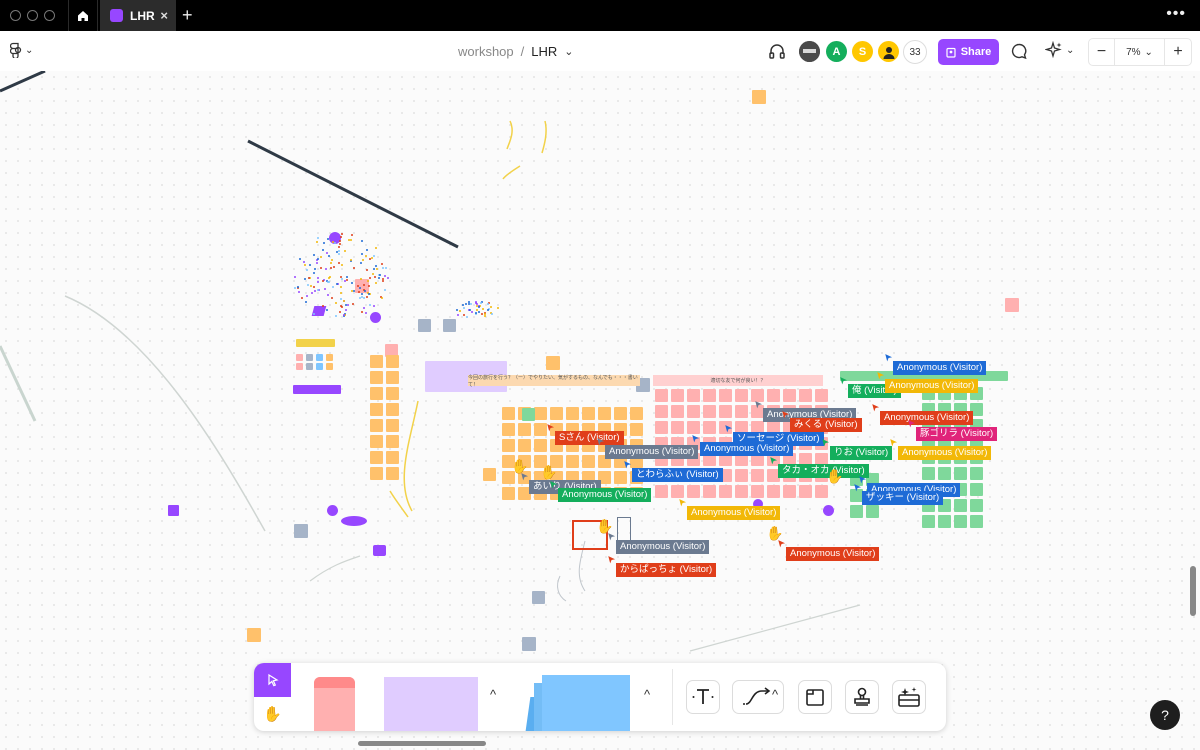  Describe the element at coordinates (544, 51) in the screenshot. I see `breadcrumb-file: LHR` at that location.